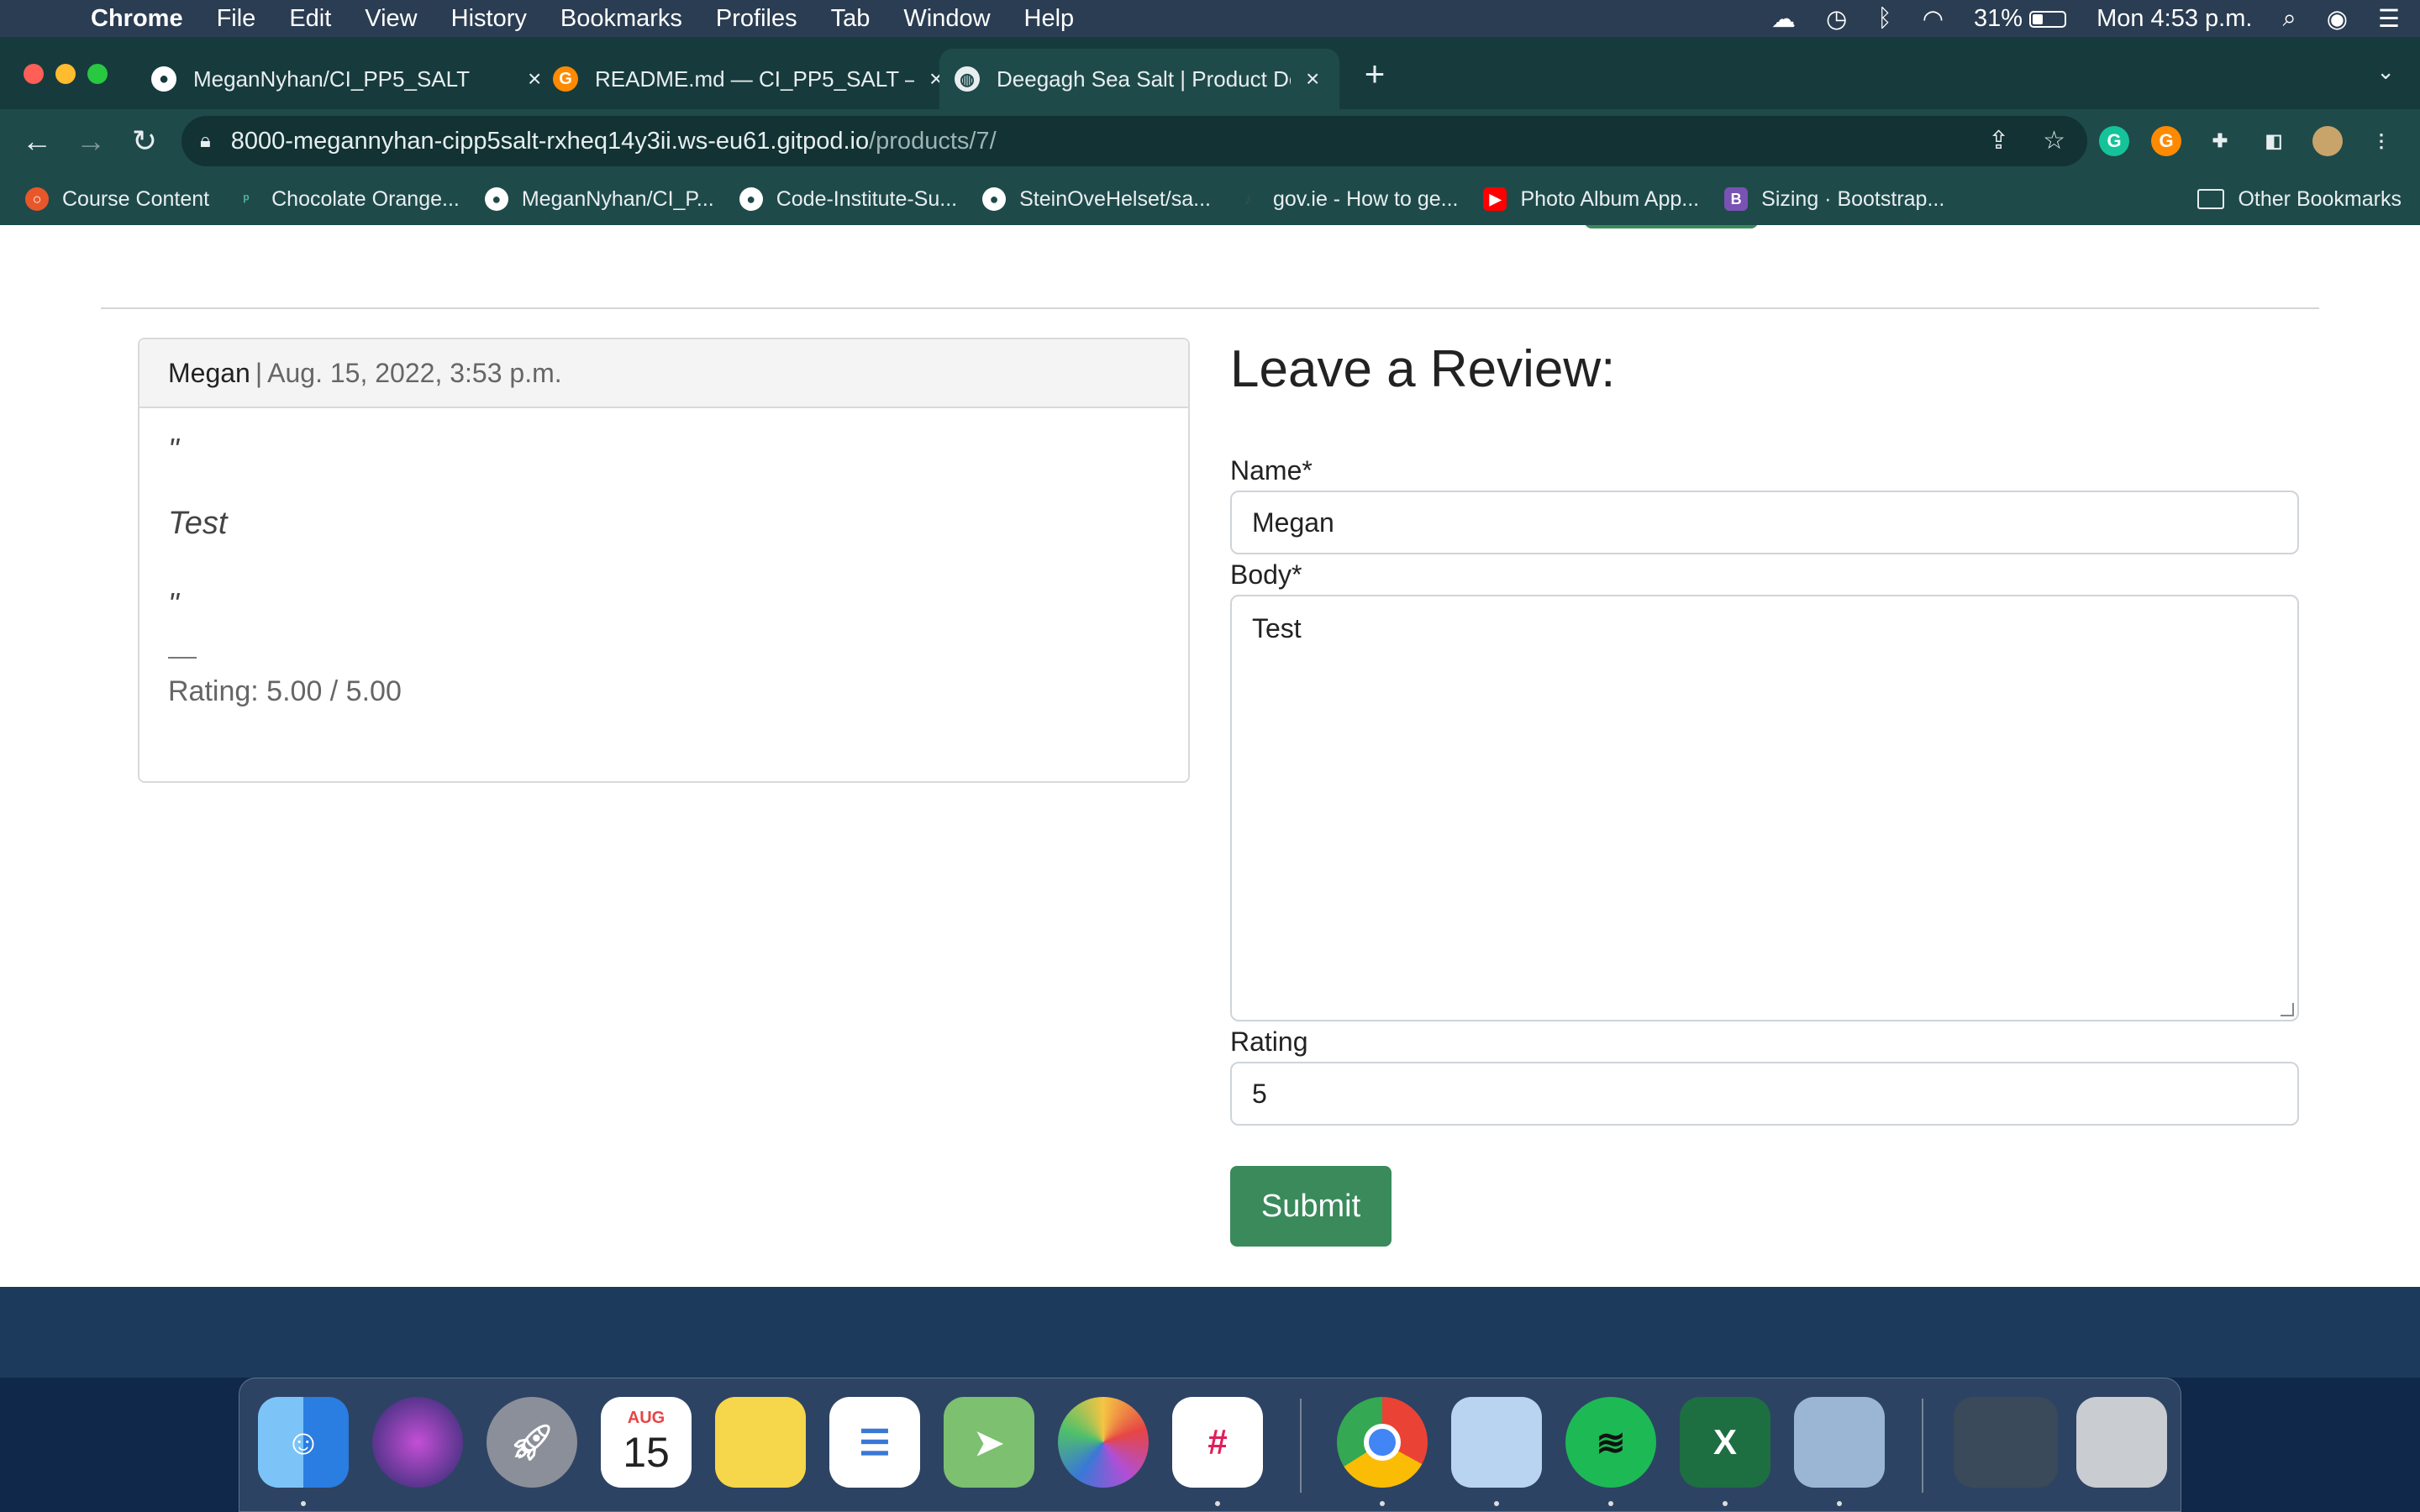  I want to click on spotify-icon: ≋, so click(1610, 1442).